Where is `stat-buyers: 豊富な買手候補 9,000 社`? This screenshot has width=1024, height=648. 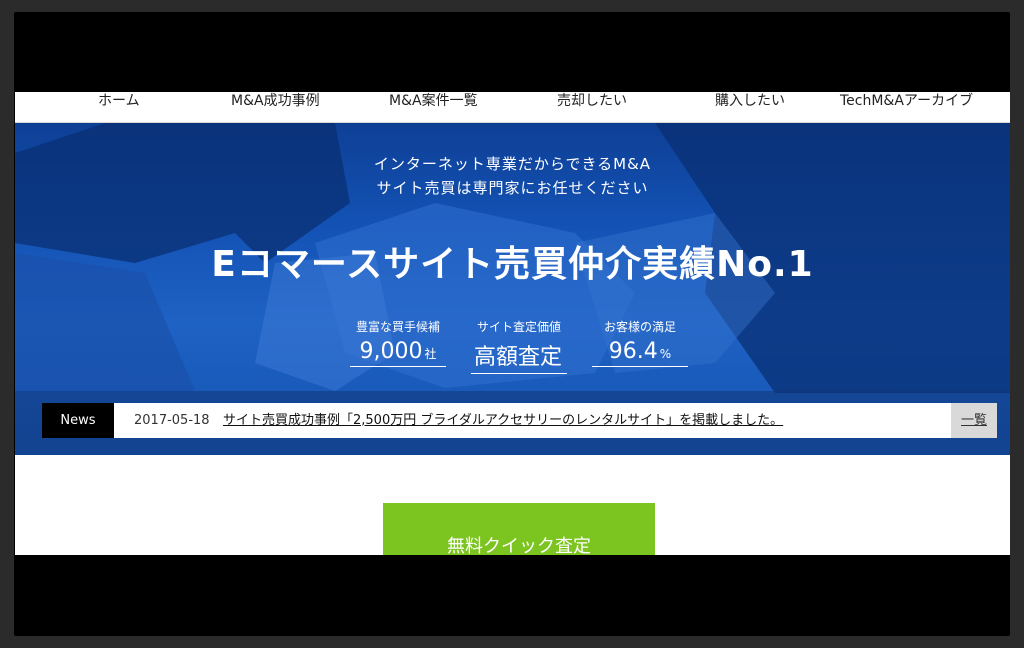 stat-buyers: 豊富な買手候補 9,000 社 is located at coordinates (398, 342).